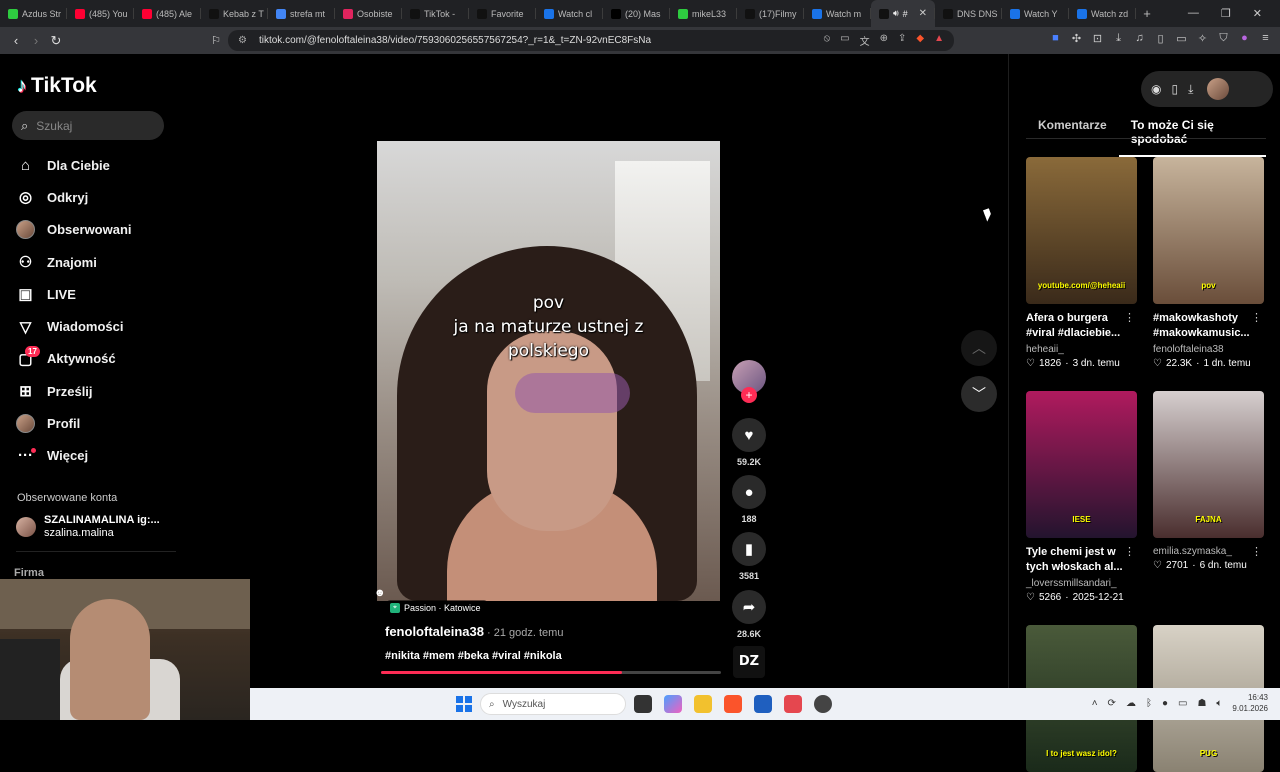  What do you see at coordinates (1208, 481) in the screenshot?
I see `recommended-video-card: FAJNA ⋮ emilia.szymaska_ ♡ 2701 · 6 dn. temu` at bounding box center [1208, 481].